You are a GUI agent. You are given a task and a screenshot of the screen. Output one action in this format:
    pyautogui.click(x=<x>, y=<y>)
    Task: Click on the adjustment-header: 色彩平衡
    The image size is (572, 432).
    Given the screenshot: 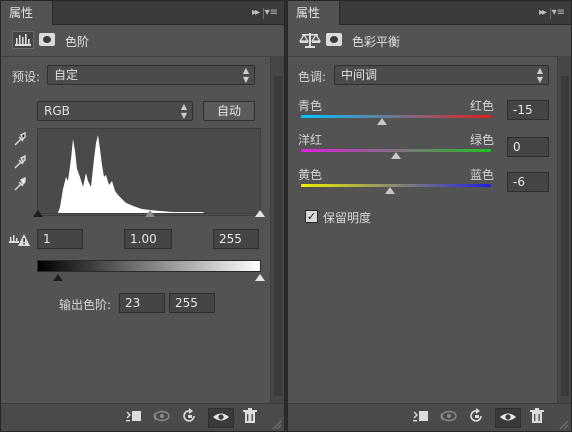 What is the action you would take?
    pyautogui.click(x=429, y=41)
    